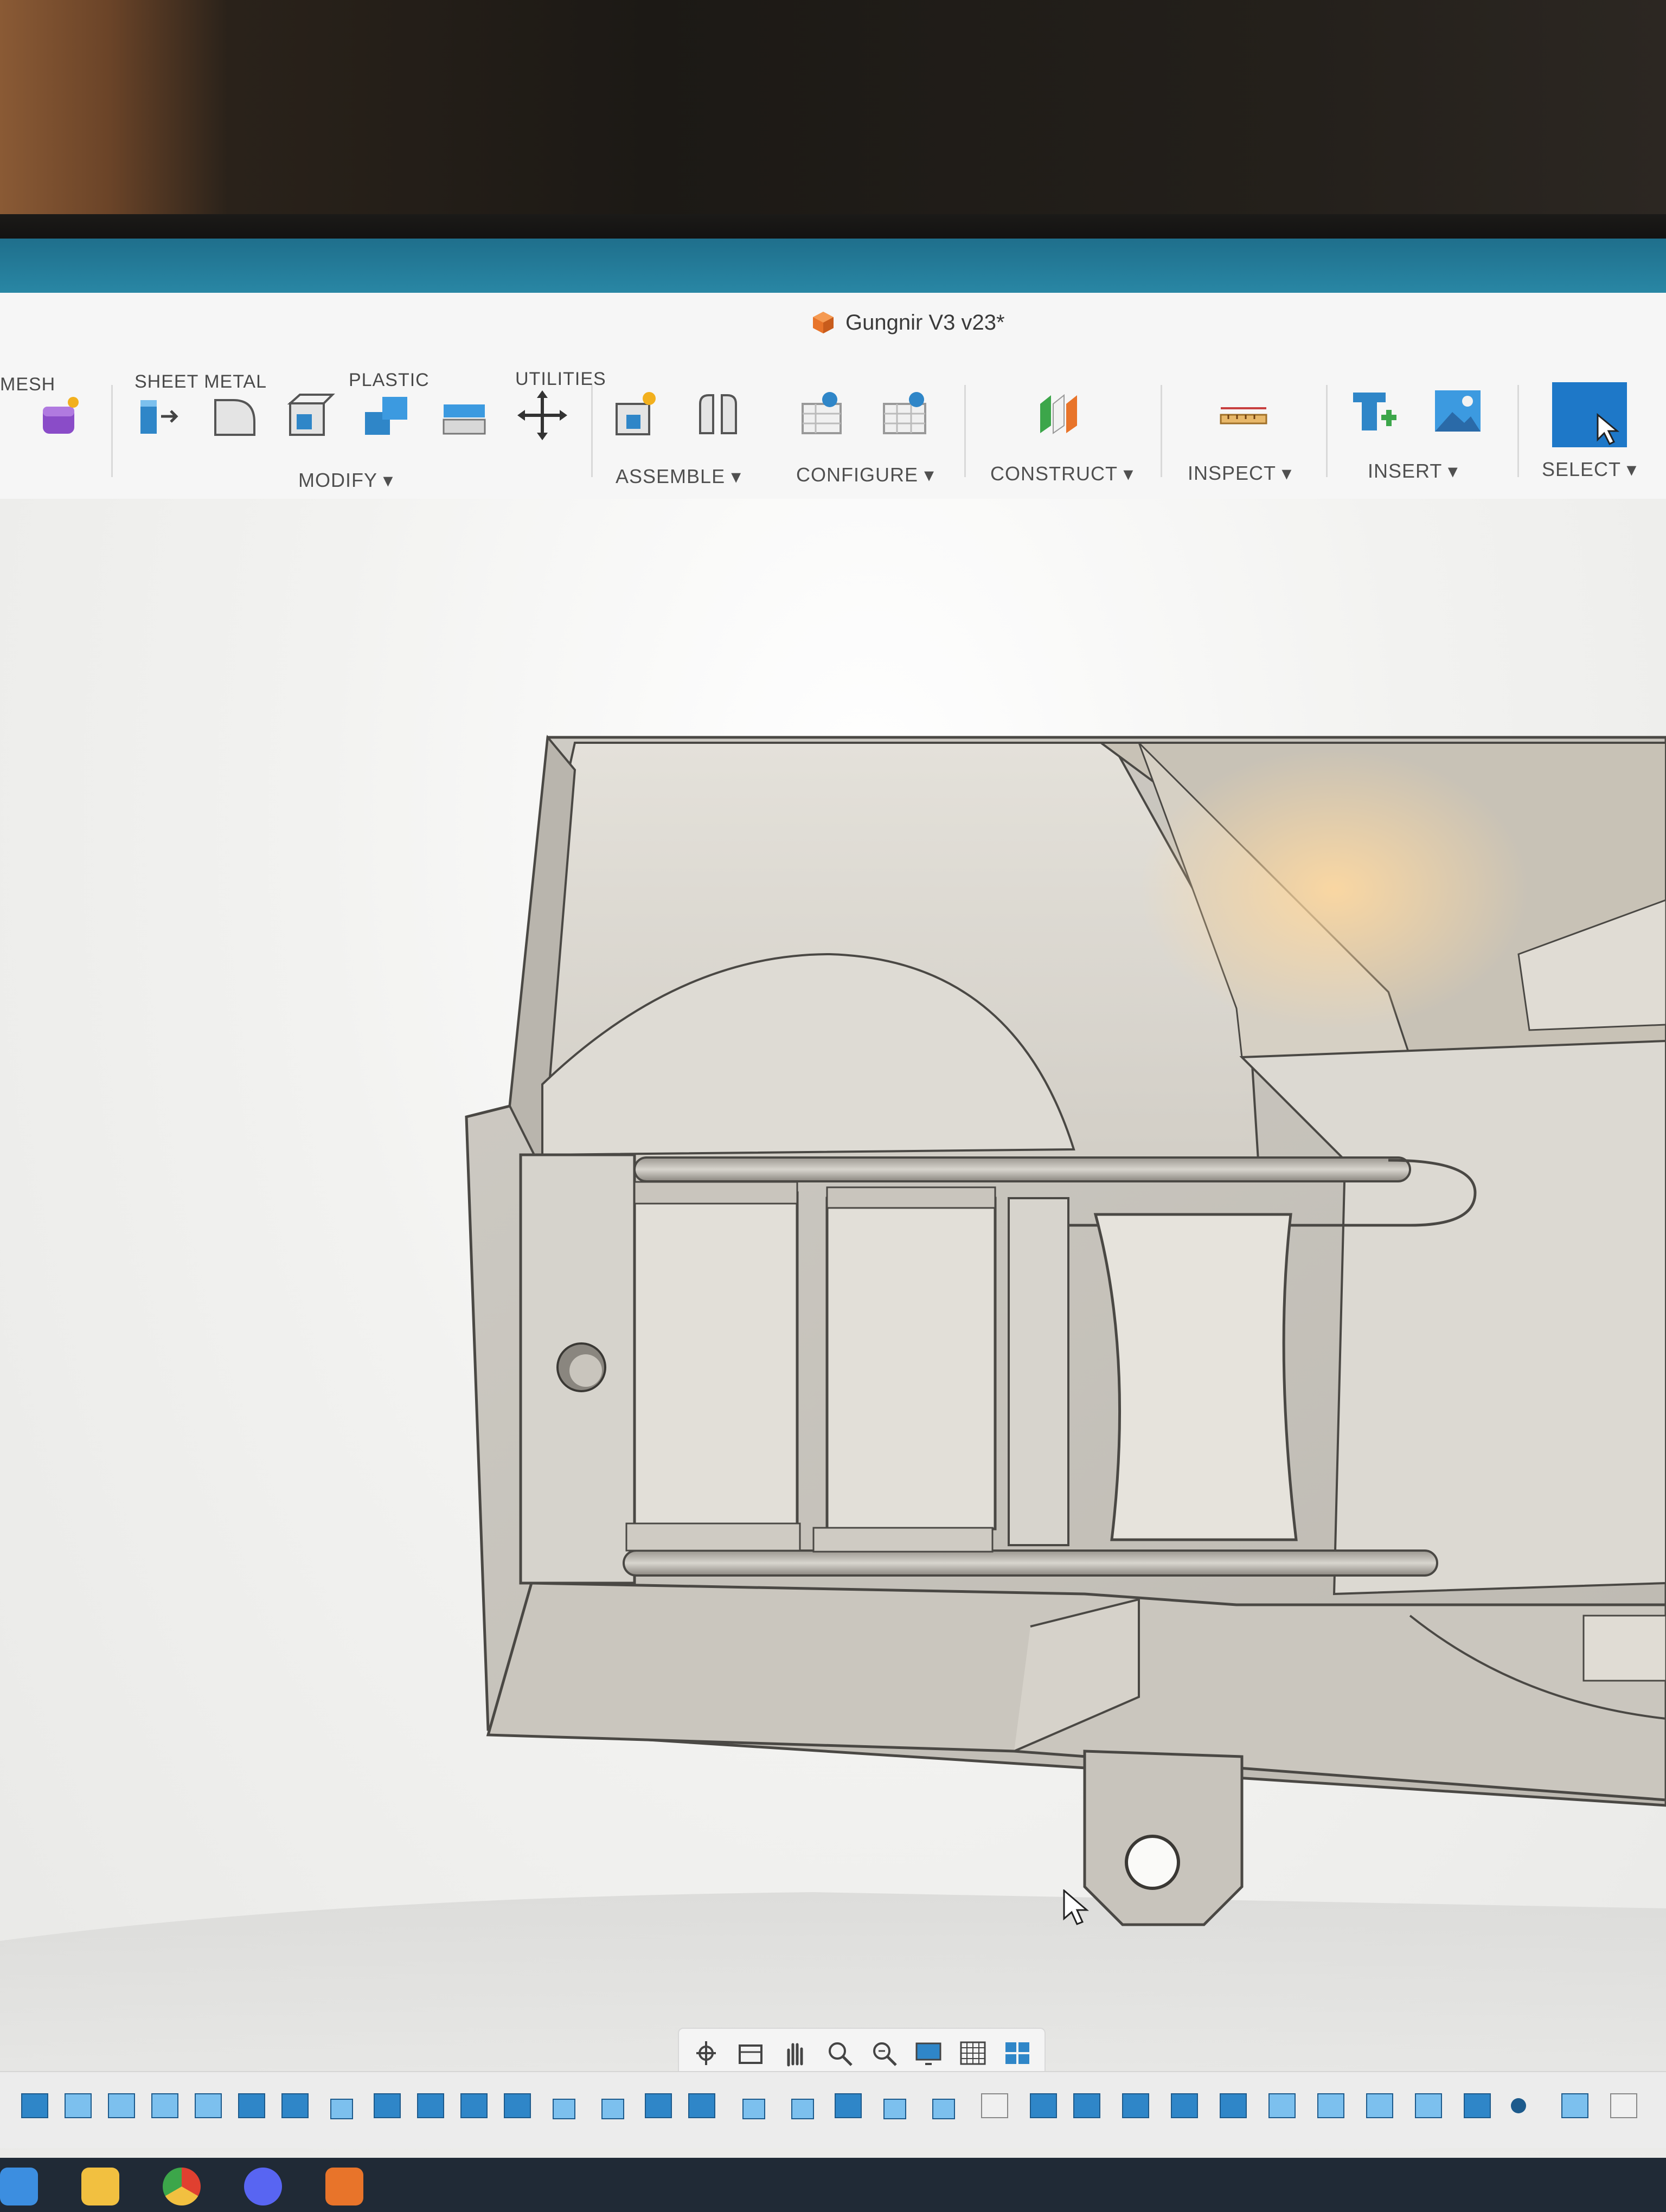  What do you see at coordinates (345, 480) in the screenshot?
I see `modify-menu: MODIFY ▾` at bounding box center [345, 480].